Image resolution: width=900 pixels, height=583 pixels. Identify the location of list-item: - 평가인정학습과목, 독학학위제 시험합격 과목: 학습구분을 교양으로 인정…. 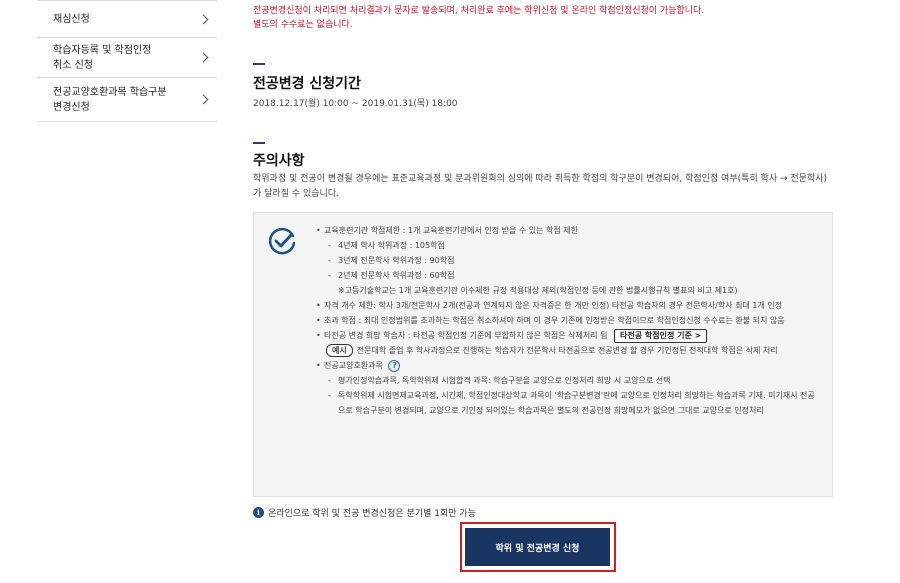
(499, 380).